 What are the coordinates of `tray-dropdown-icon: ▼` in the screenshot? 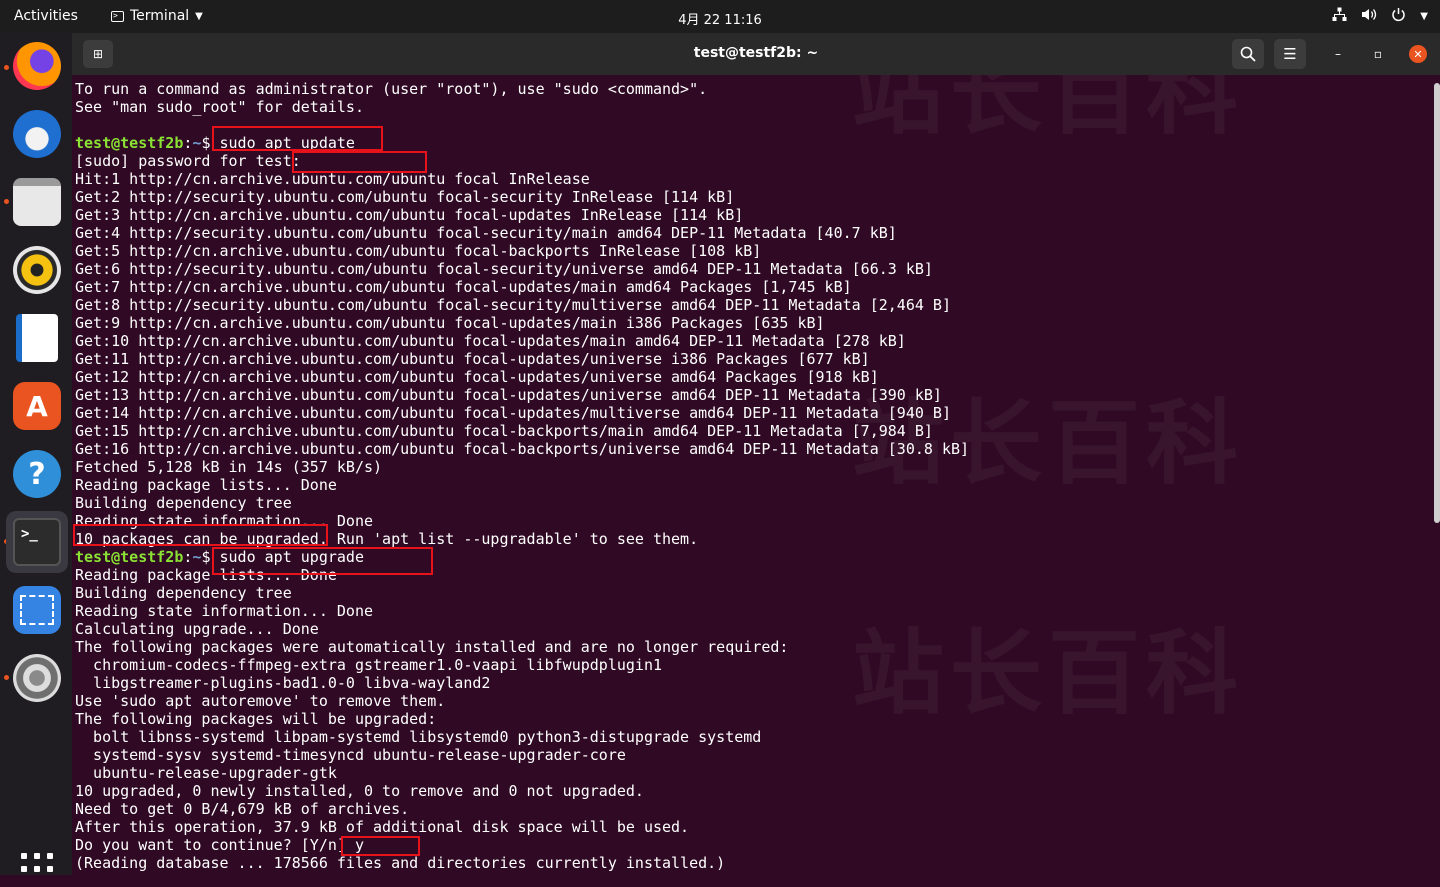 It's located at (1424, 16).